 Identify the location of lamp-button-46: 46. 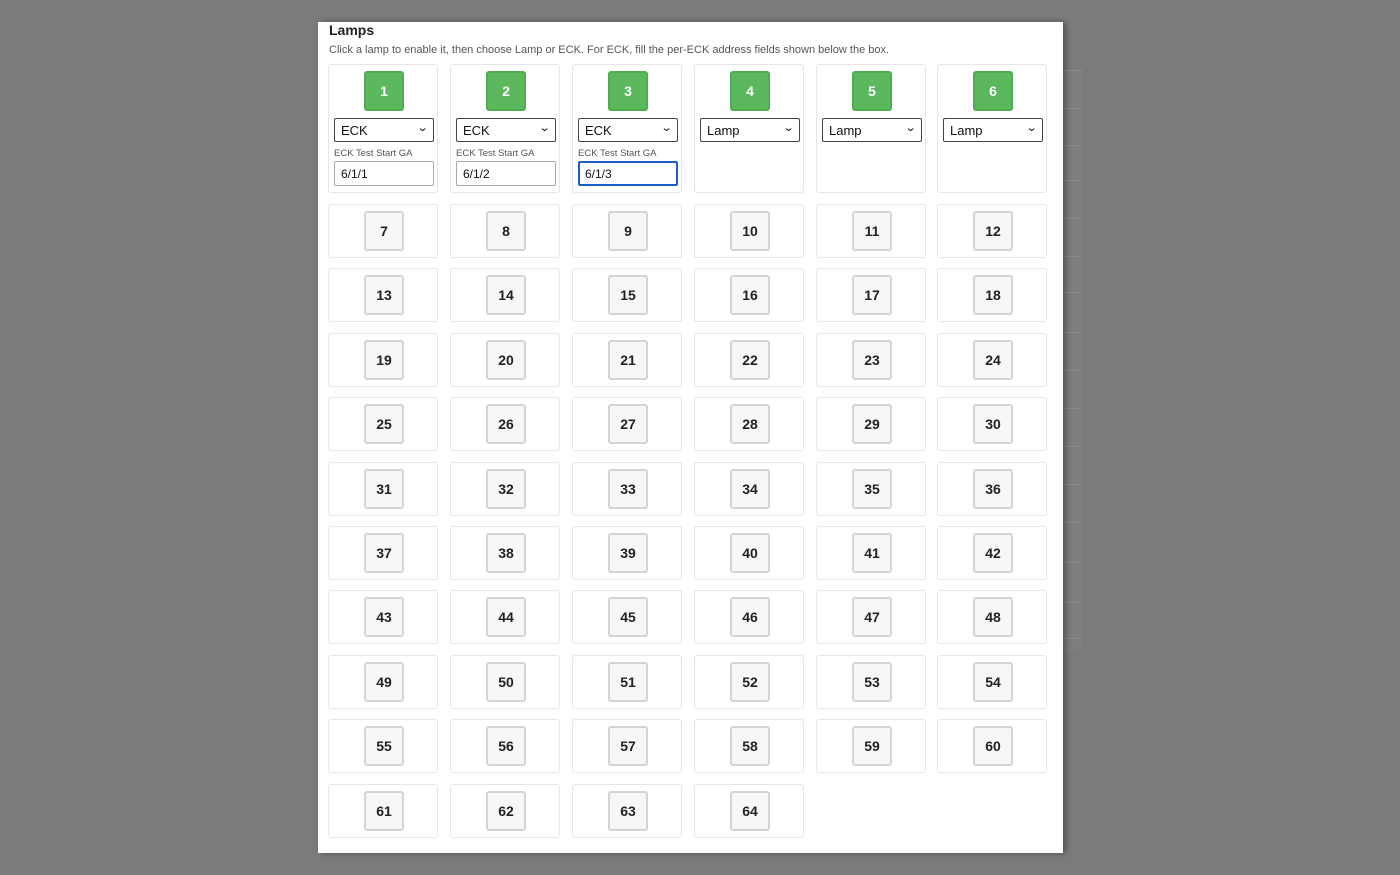
(750, 617).